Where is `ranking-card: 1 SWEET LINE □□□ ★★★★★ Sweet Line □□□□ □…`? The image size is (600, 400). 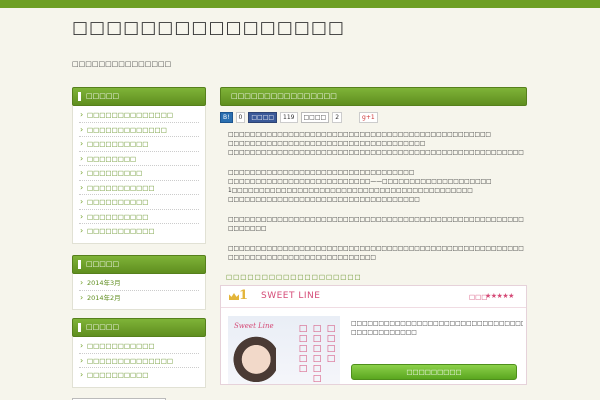
ranking-card: 1 SWEET LINE □□□ ★★★★★ Sweet Line □□□□ □… is located at coordinates (373, 335).